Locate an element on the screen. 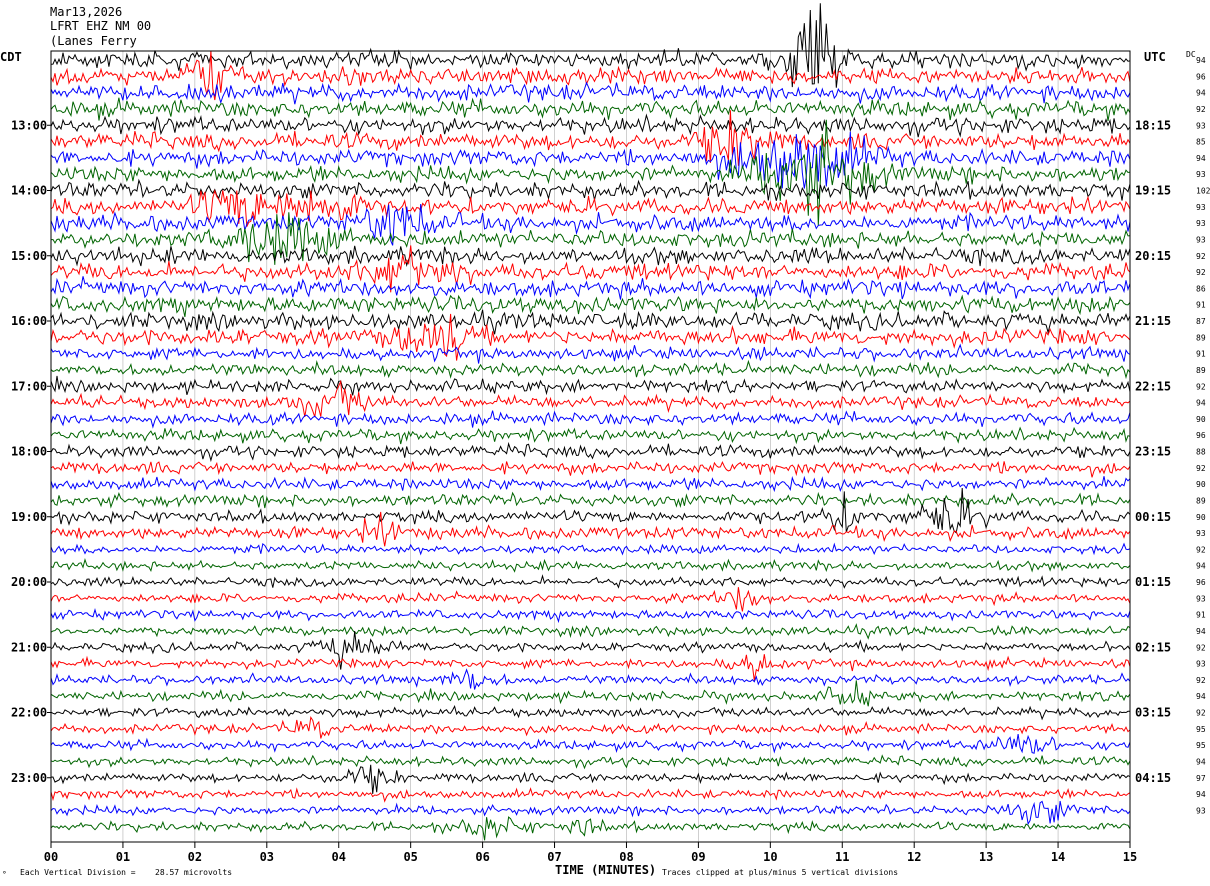  left-hour-label: 22:00 is located at coordinates (29, 713).